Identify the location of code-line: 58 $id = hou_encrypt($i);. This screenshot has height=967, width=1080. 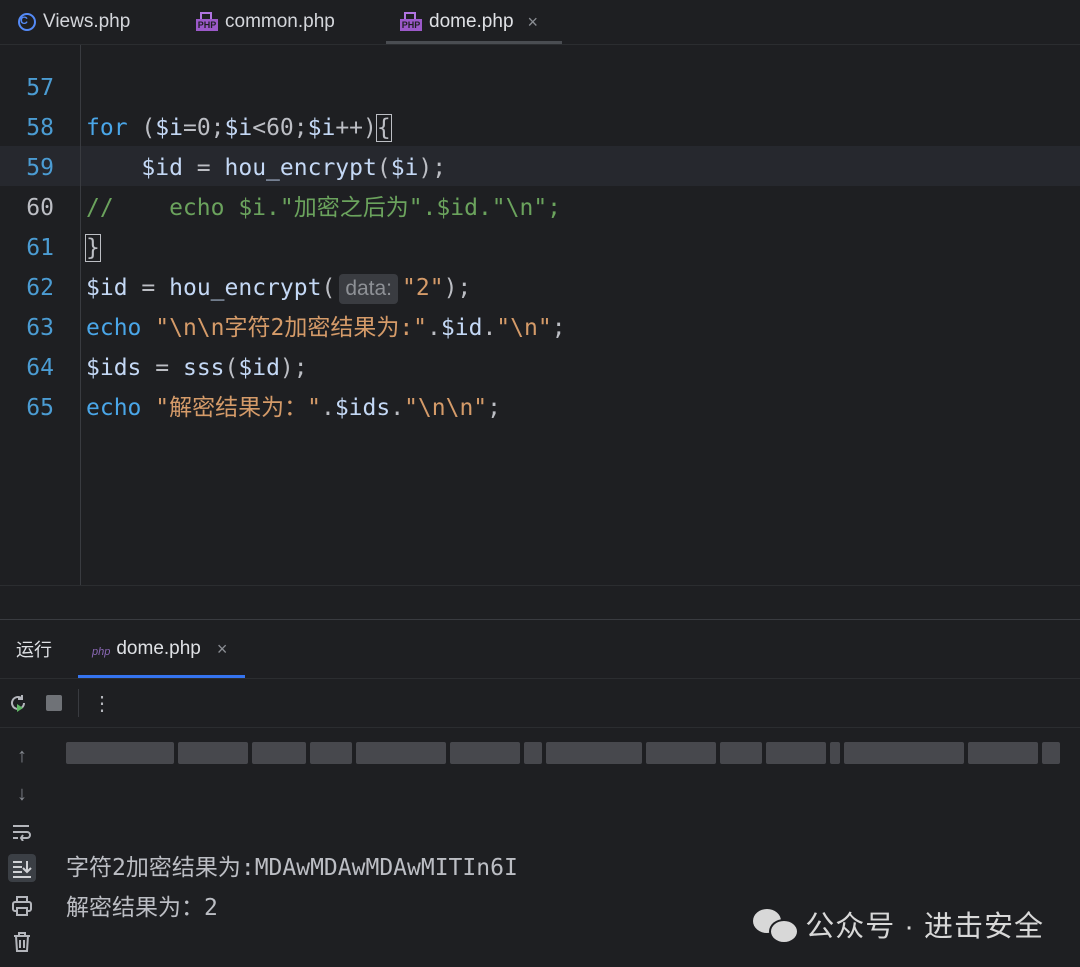
(540, 124).